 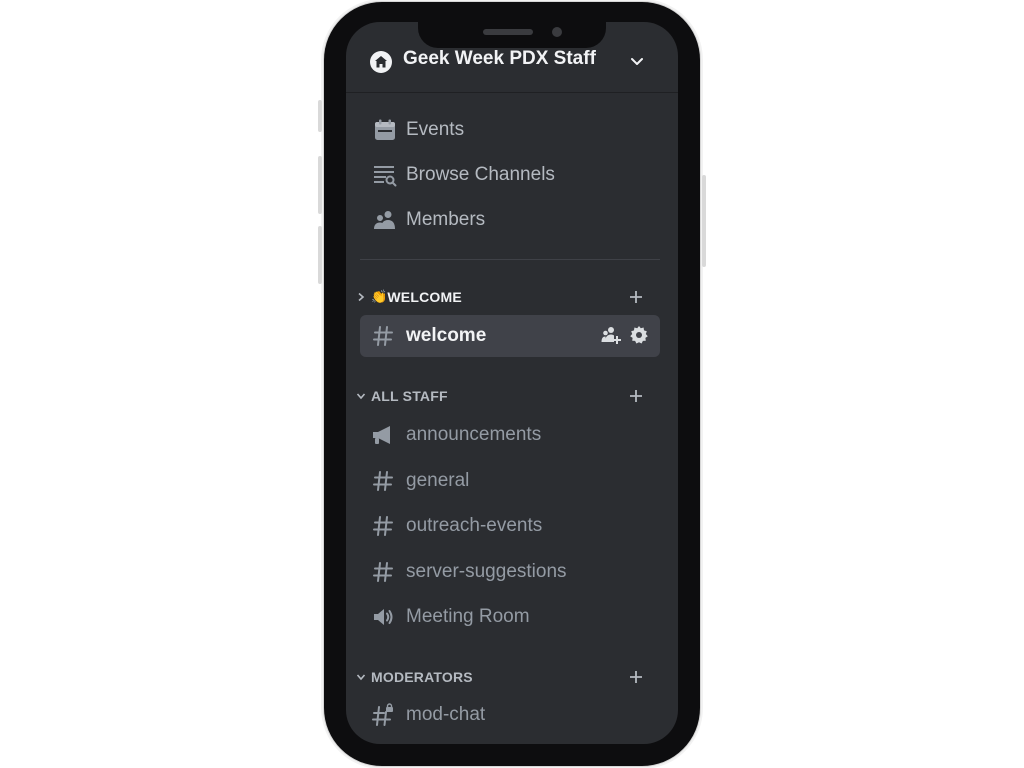 What do you see at coordinates (438, 480) in the screenshot?
I see `channel-label-general: general` at bounding box center [438, 480].